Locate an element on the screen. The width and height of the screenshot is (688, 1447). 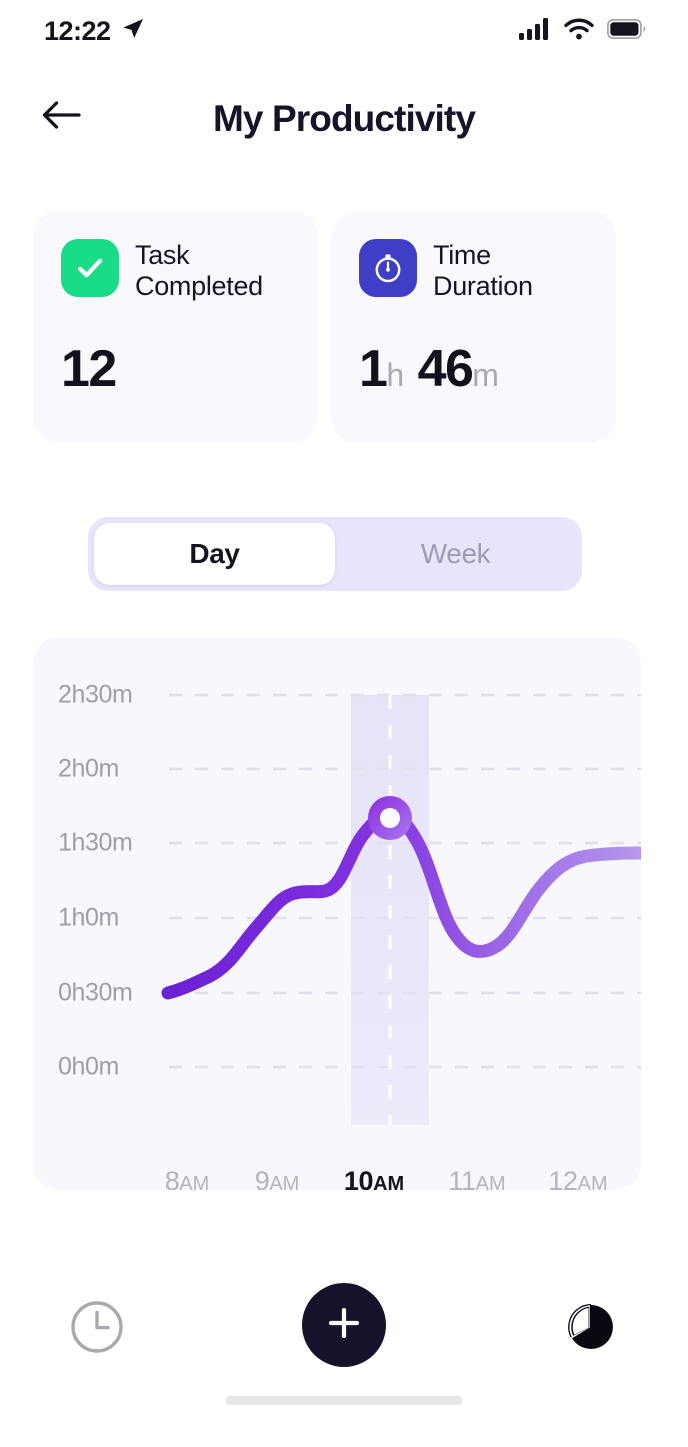
stat-card-task-completed: Task Completed 12 is located at coordinates (175, 327).